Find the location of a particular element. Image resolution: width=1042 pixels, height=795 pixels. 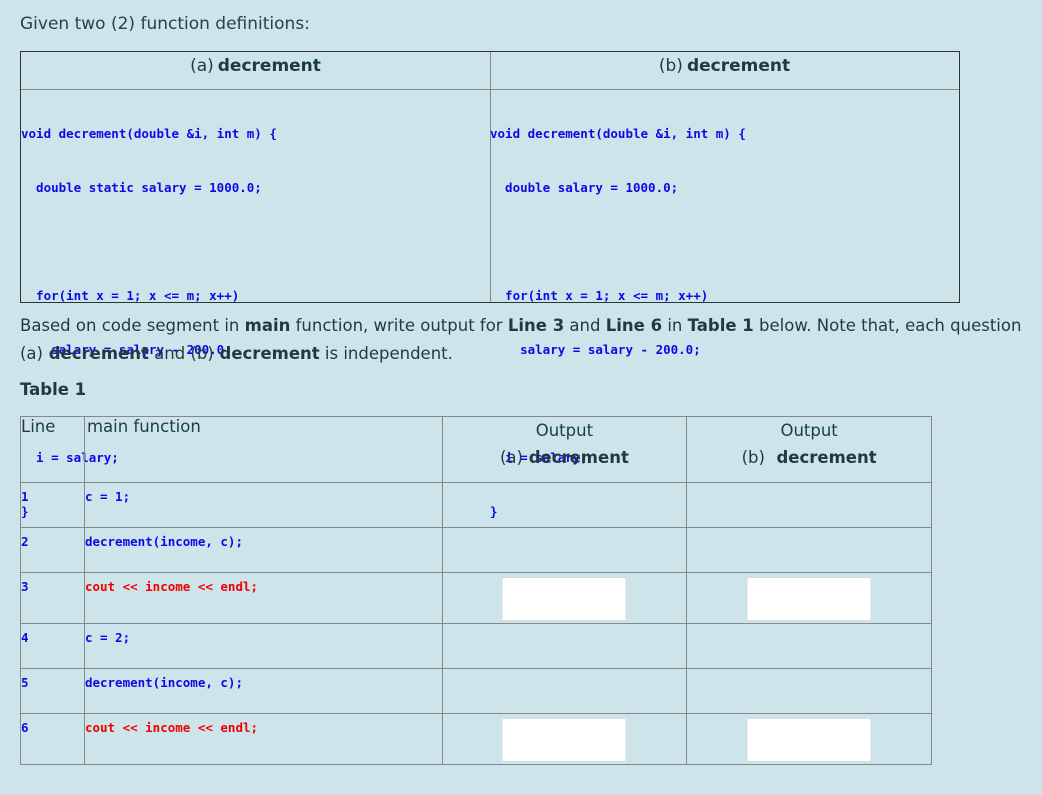

answer-box-line6-b is located at coordinates (809, 740).